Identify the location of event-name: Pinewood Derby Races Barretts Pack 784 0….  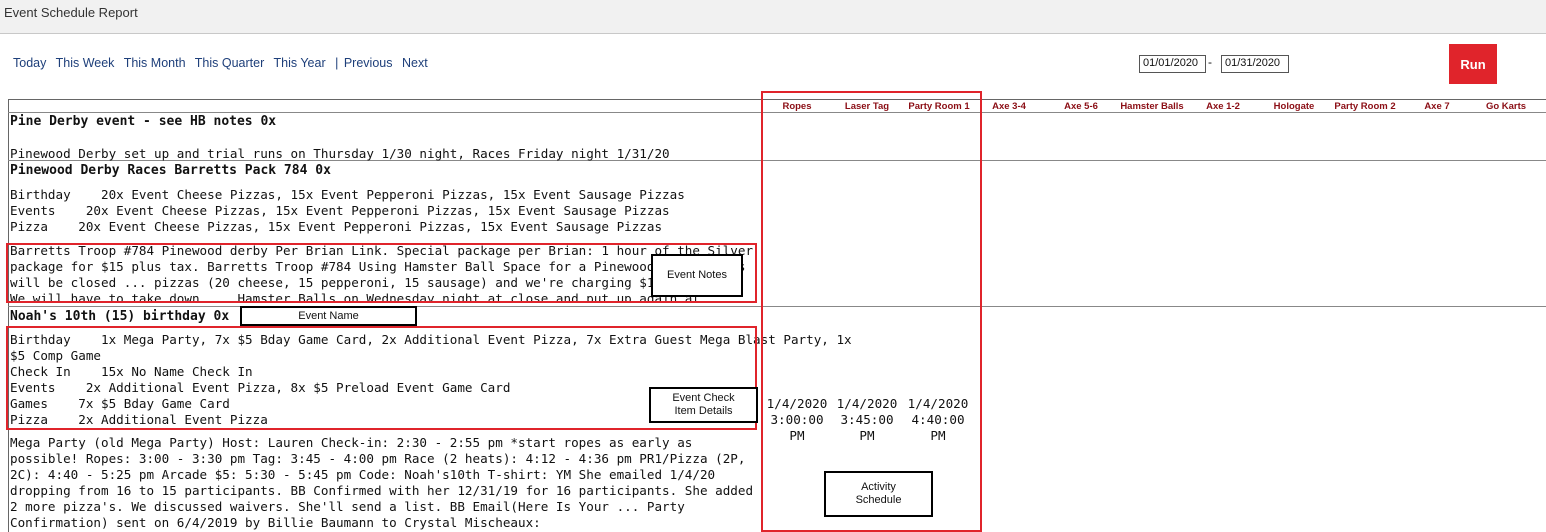
(170, 170).